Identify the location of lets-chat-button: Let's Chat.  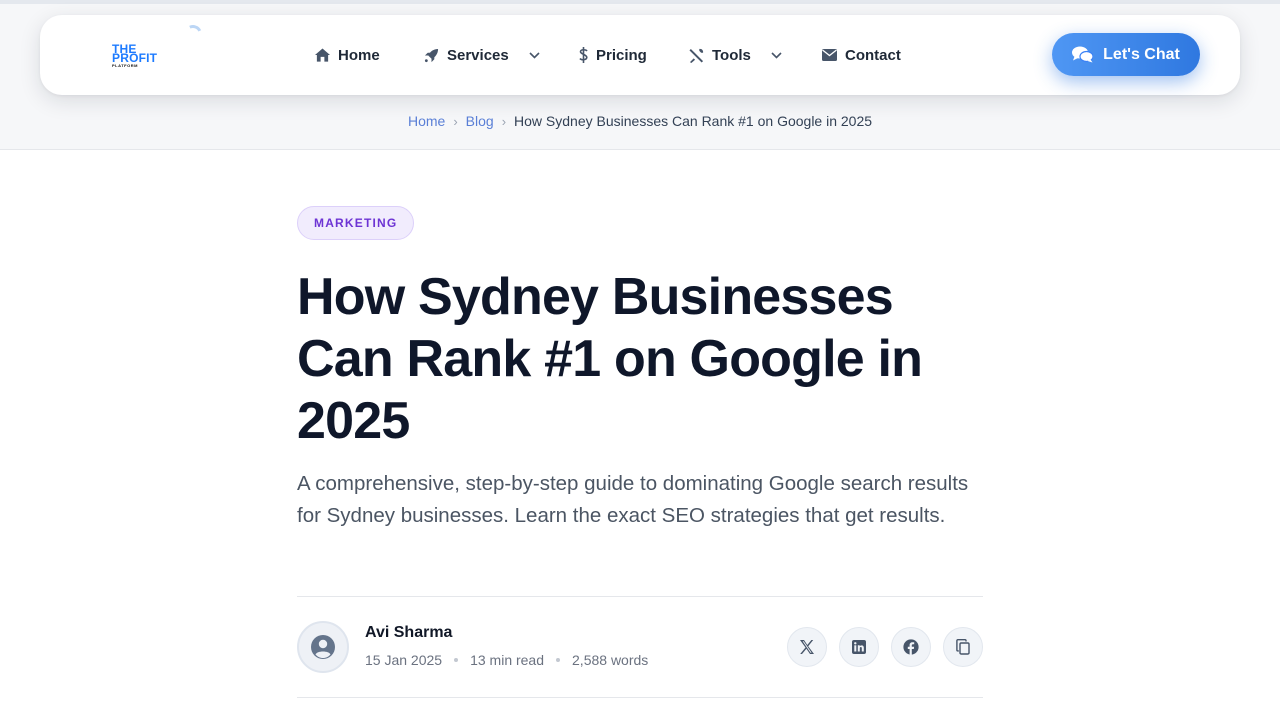
(1126, 54).